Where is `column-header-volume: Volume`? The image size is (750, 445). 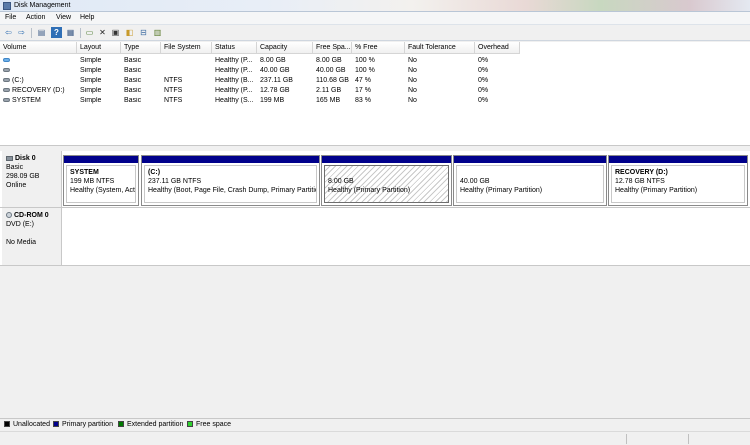
column-header-volume: Volume is located at coordinates (38, 48).